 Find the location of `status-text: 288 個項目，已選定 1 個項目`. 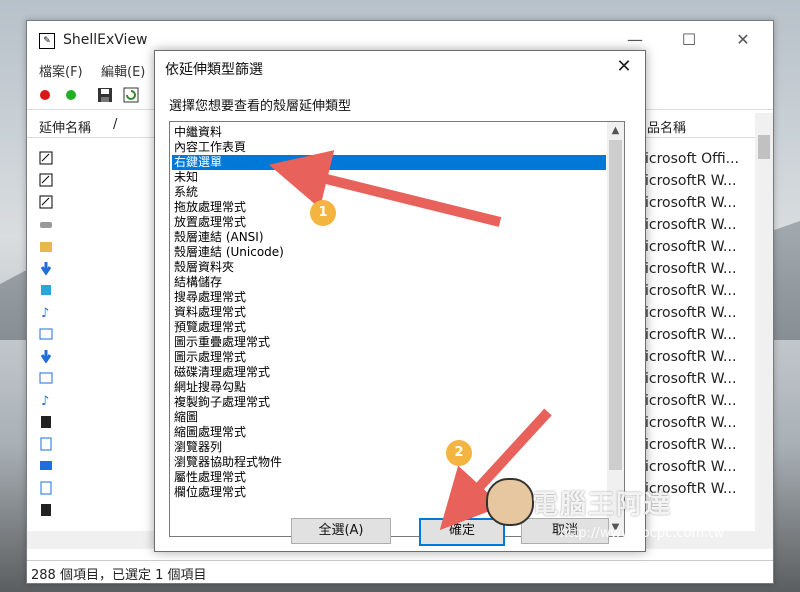

status-text: 288 個項目，已選定 1 個項目 is located at coordinates (119, 575).